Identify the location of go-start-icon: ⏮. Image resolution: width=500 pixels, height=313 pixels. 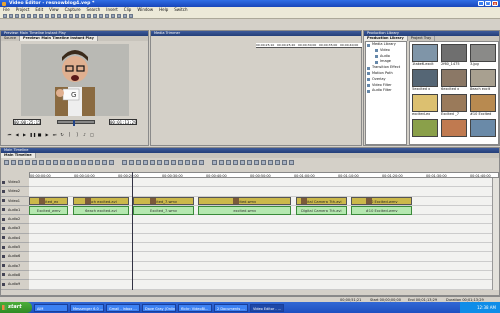
(9, 134).